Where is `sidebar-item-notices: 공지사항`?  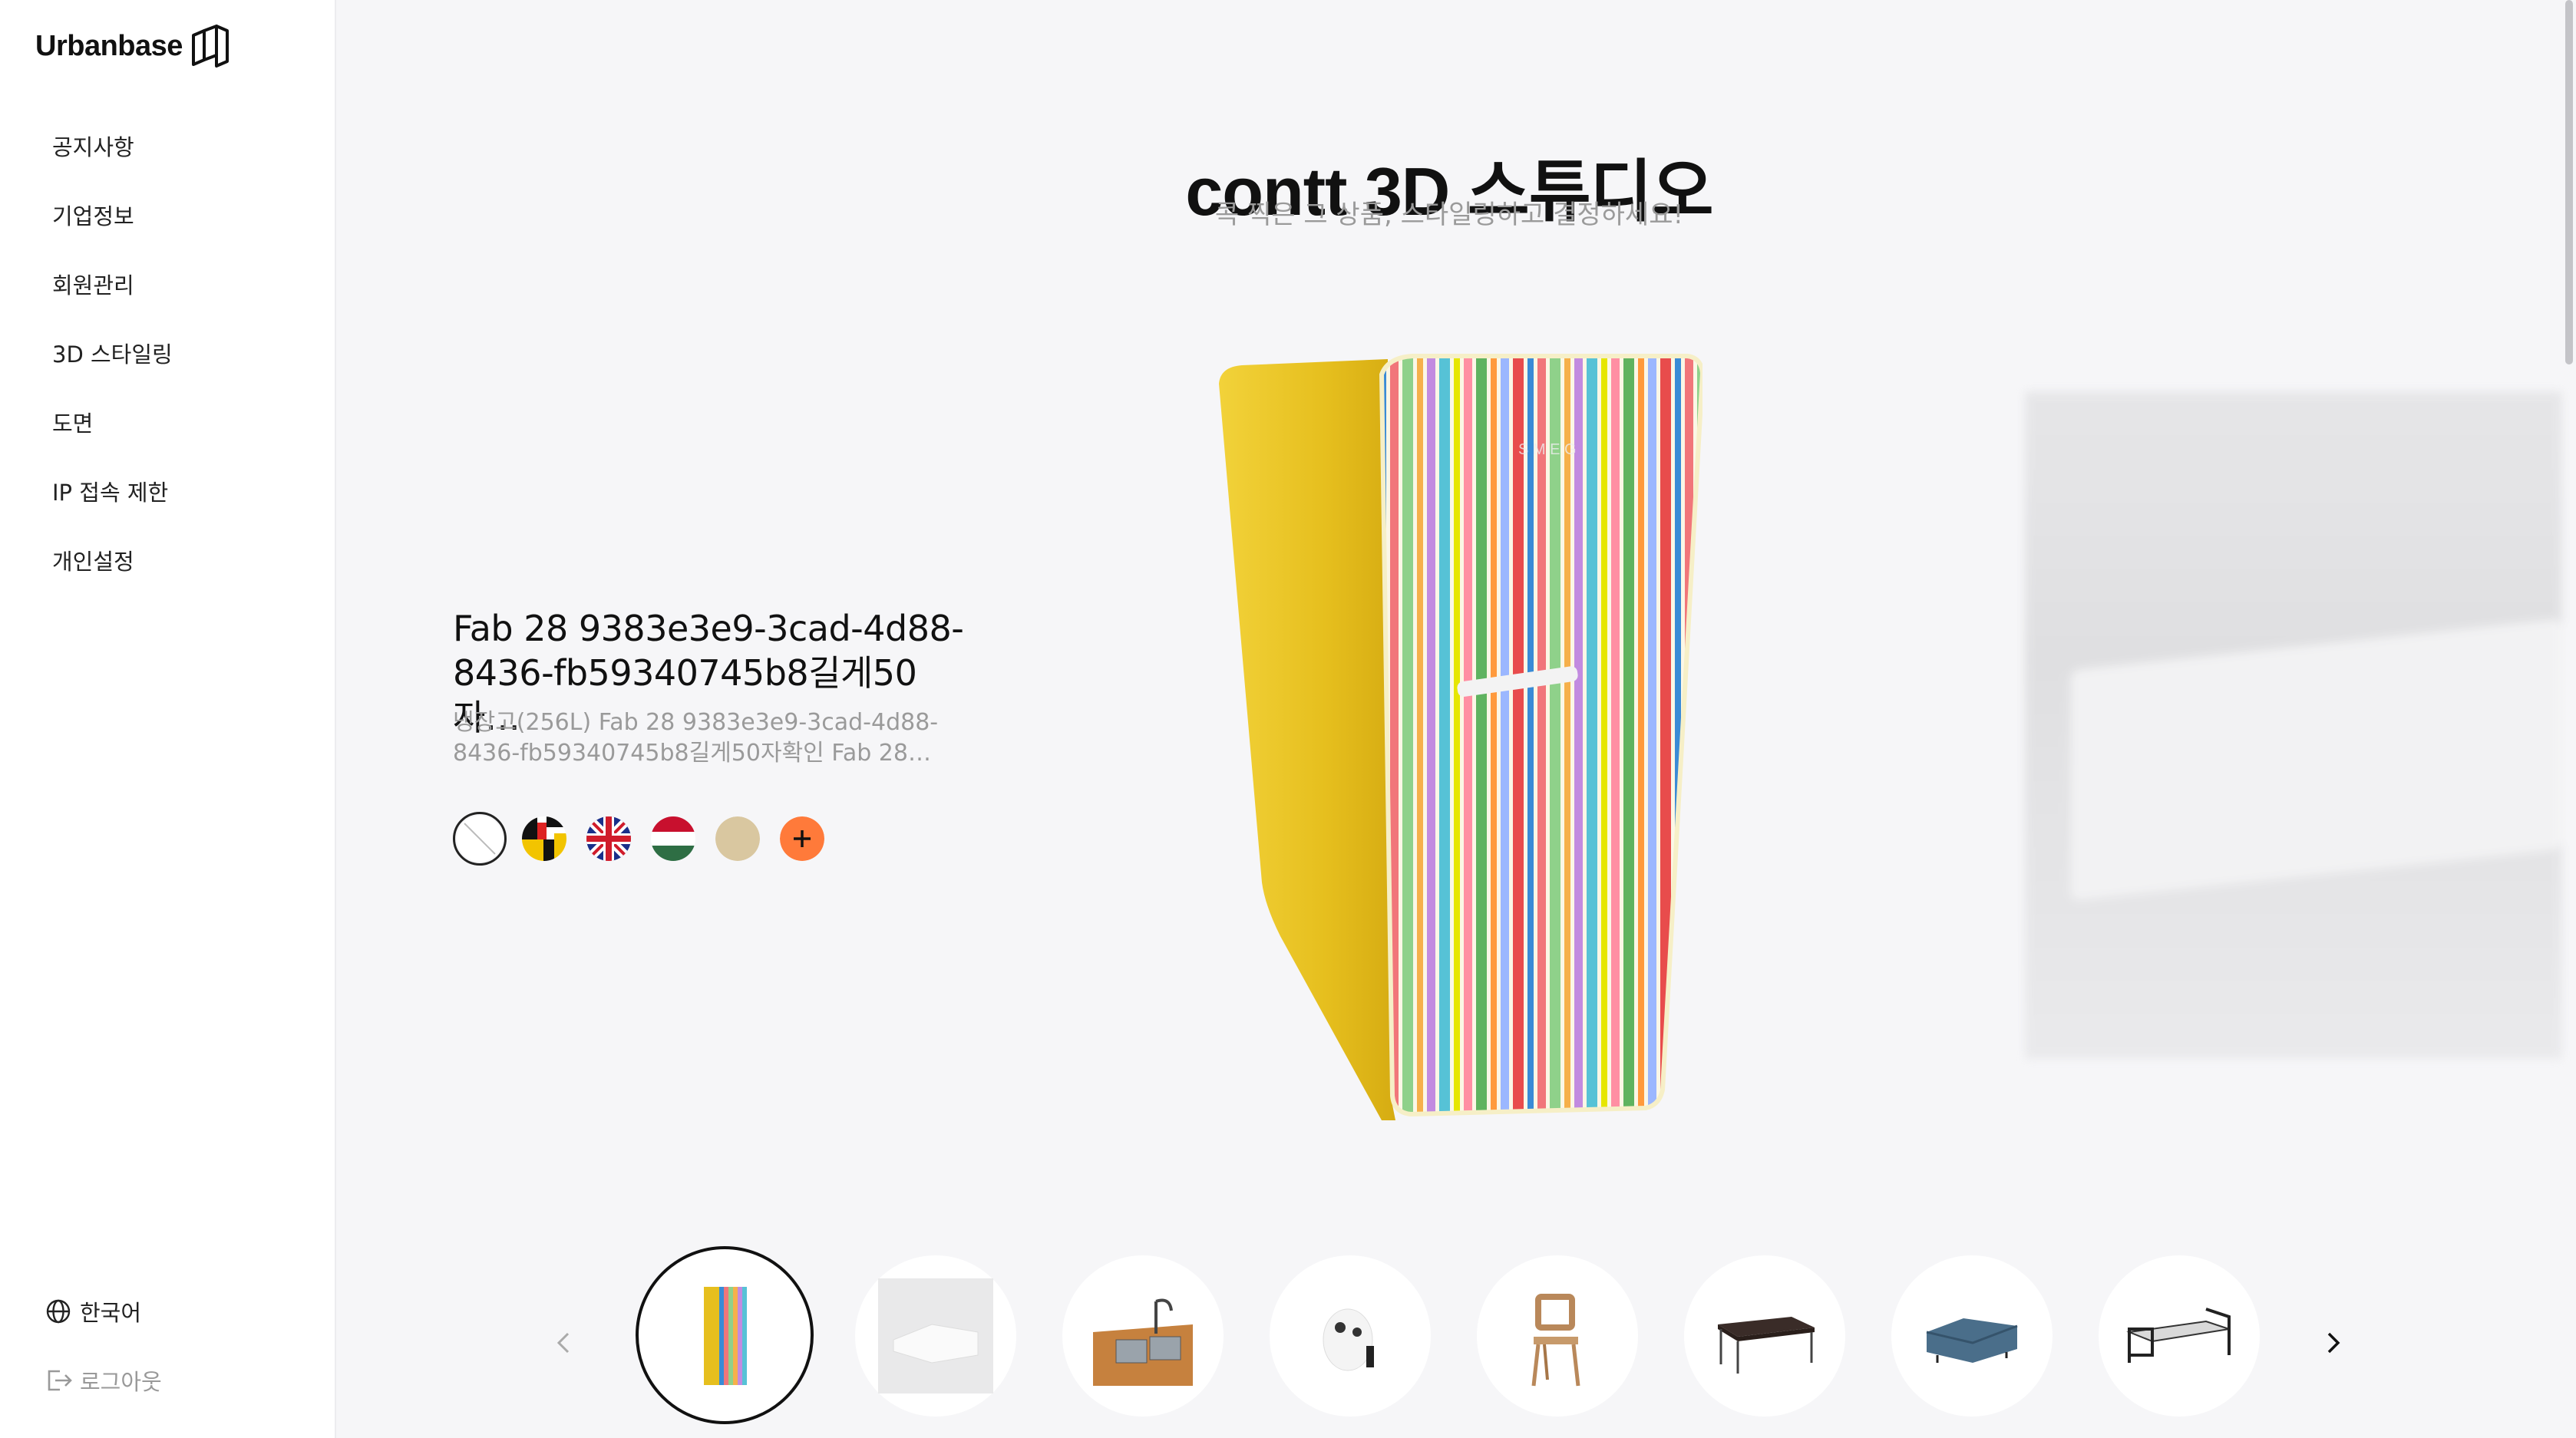 sidebar-item-notices: 공지사항 is located at coordinates (112, 165).